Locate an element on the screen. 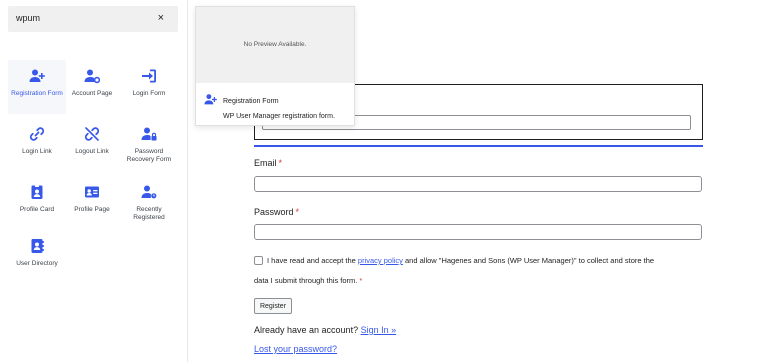 This screenshot has height=362, width=768. password-label: Password * is located at coordinates (277, 212).